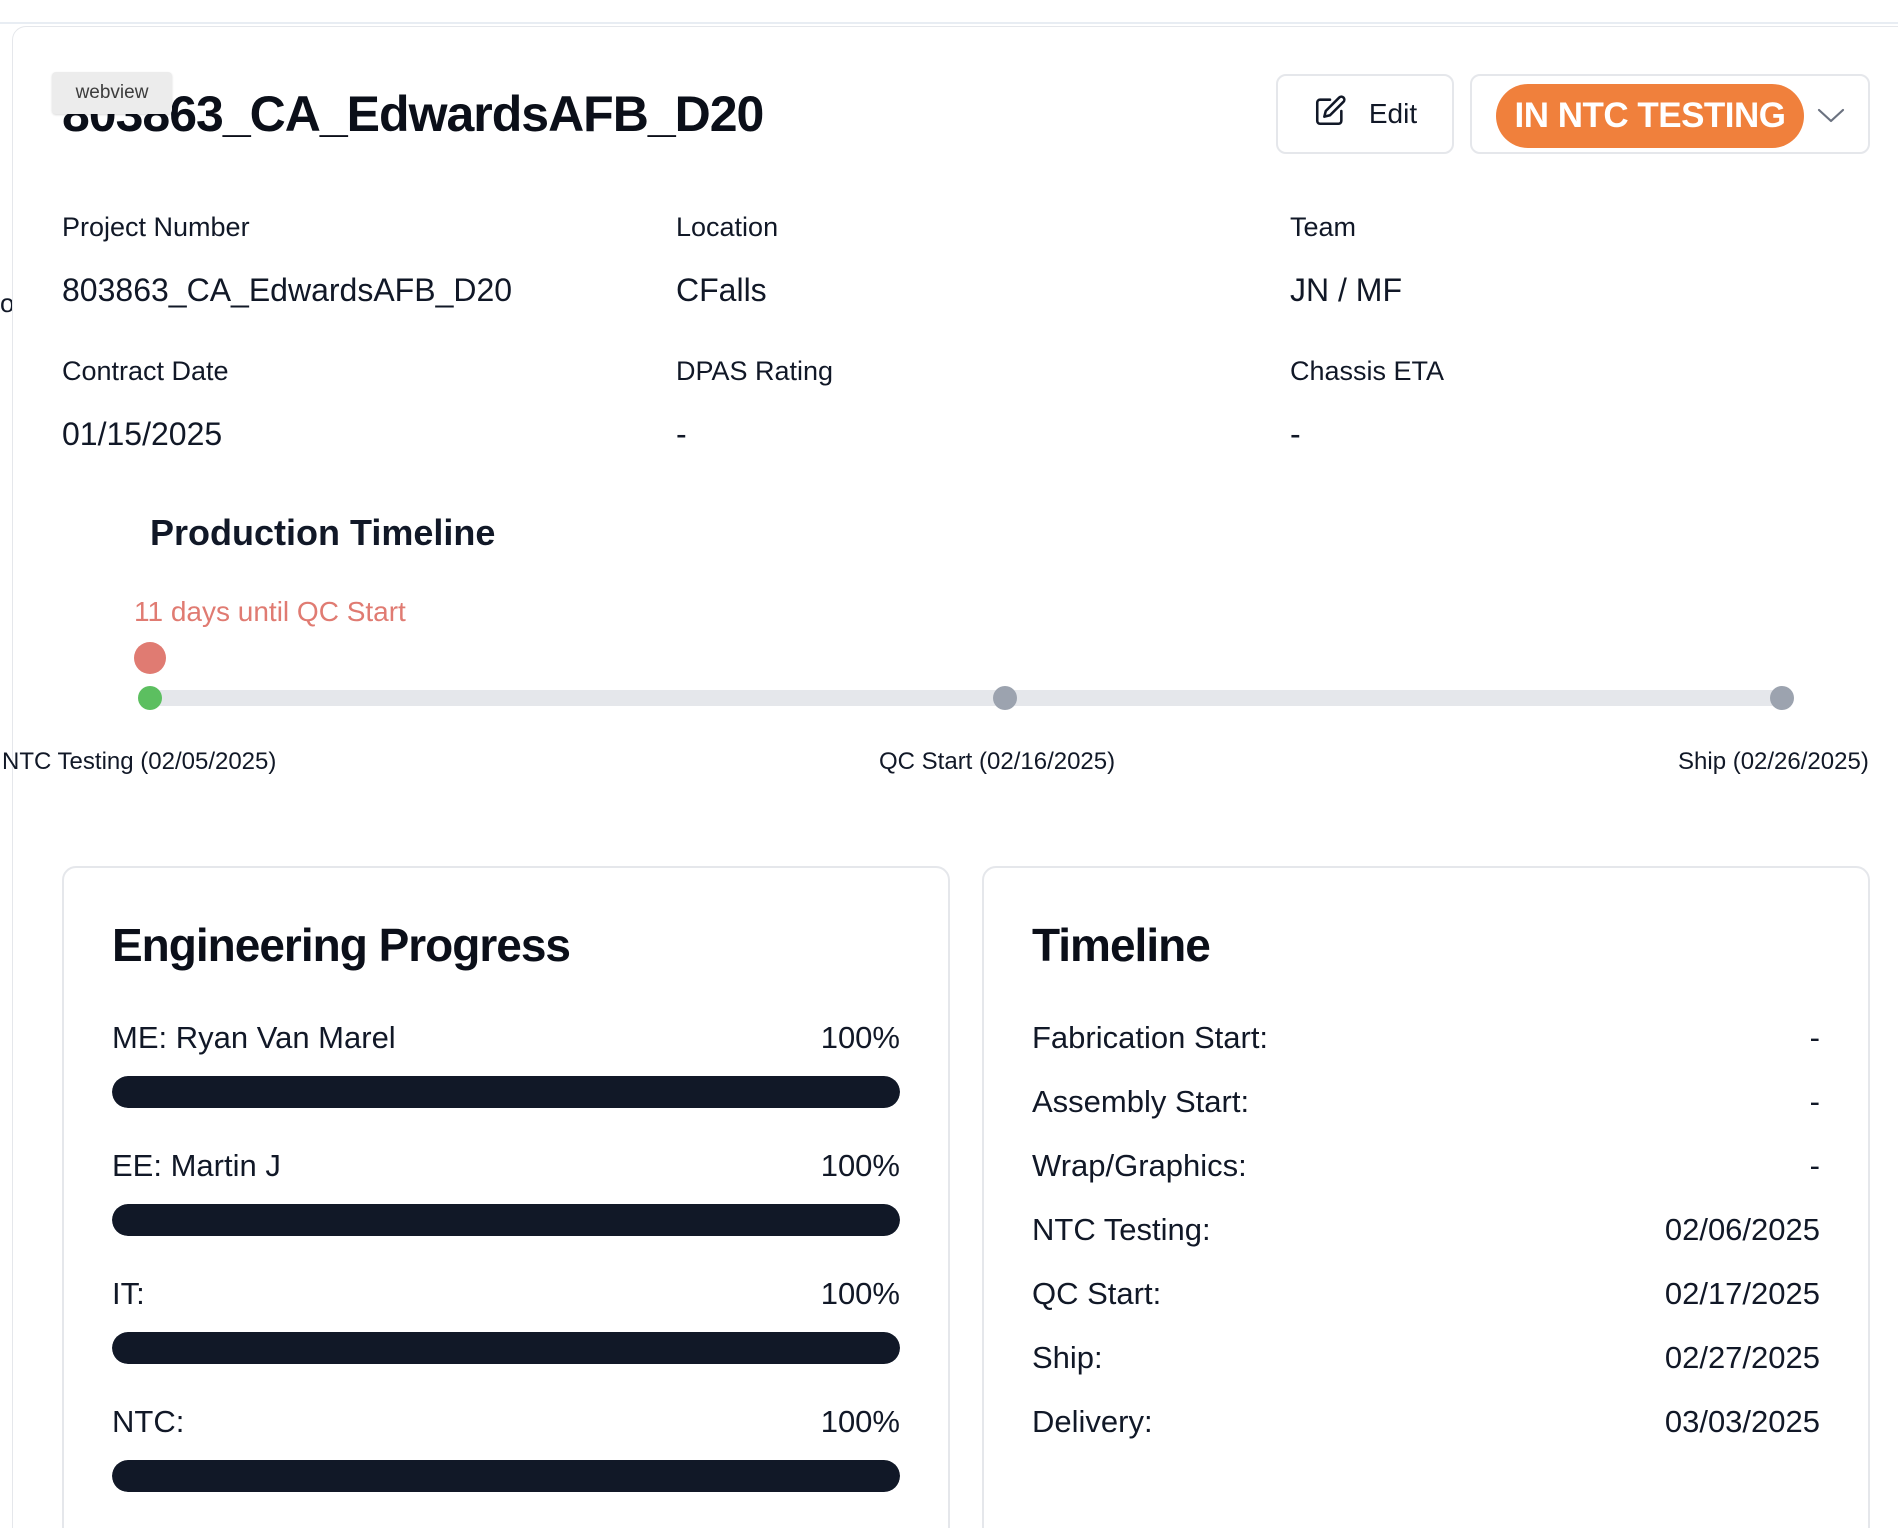 The width and height of the screenshot is (1898, 1528). I want to click on timeline-row-label: Assembly Start:, so click(1141, 1101).